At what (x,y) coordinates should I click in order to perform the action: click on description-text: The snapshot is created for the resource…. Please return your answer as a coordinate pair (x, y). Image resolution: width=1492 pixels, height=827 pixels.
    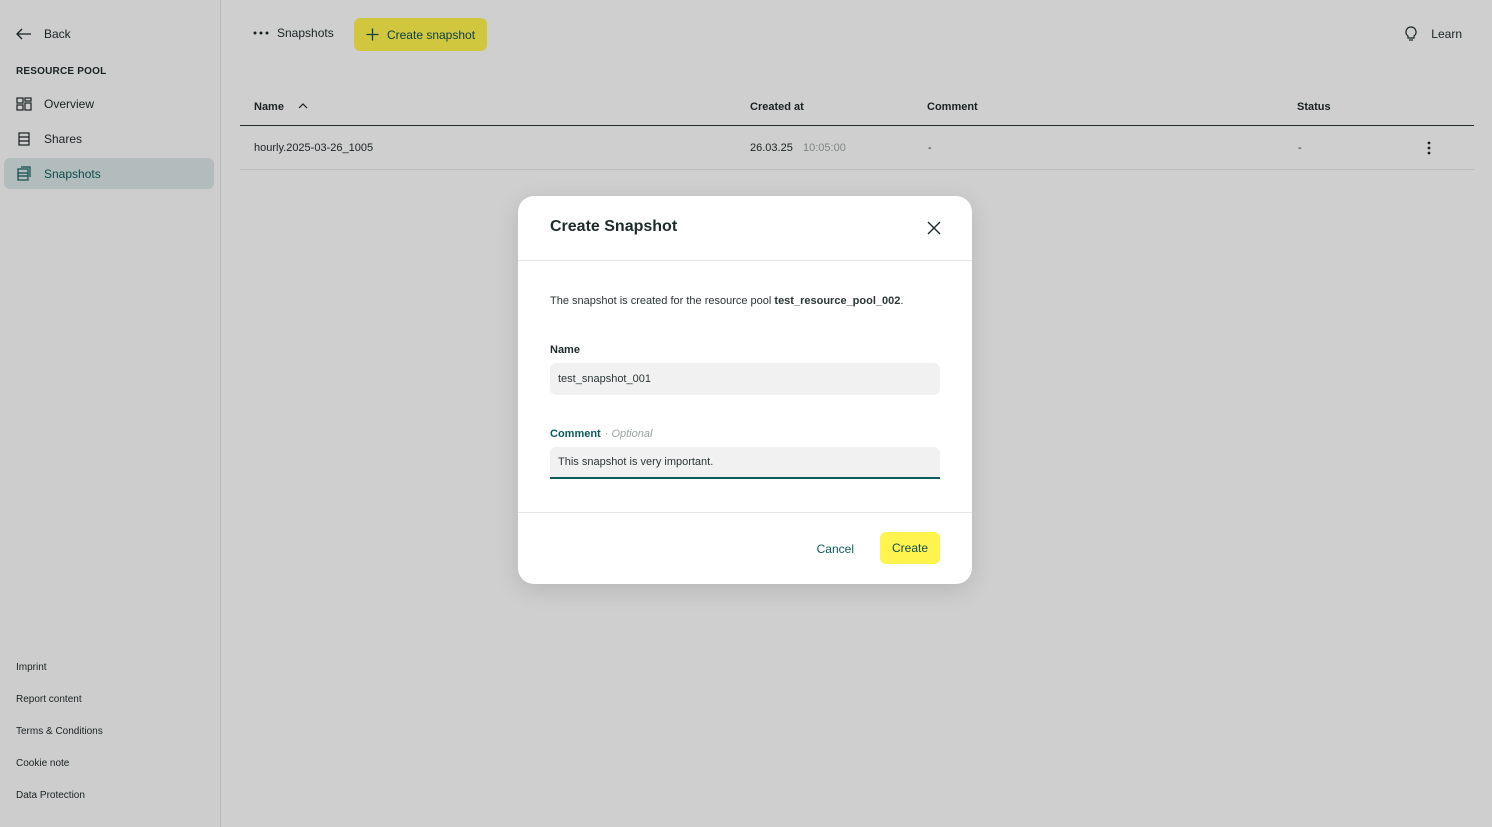
    Looking at the image, I should click on (662, 301).